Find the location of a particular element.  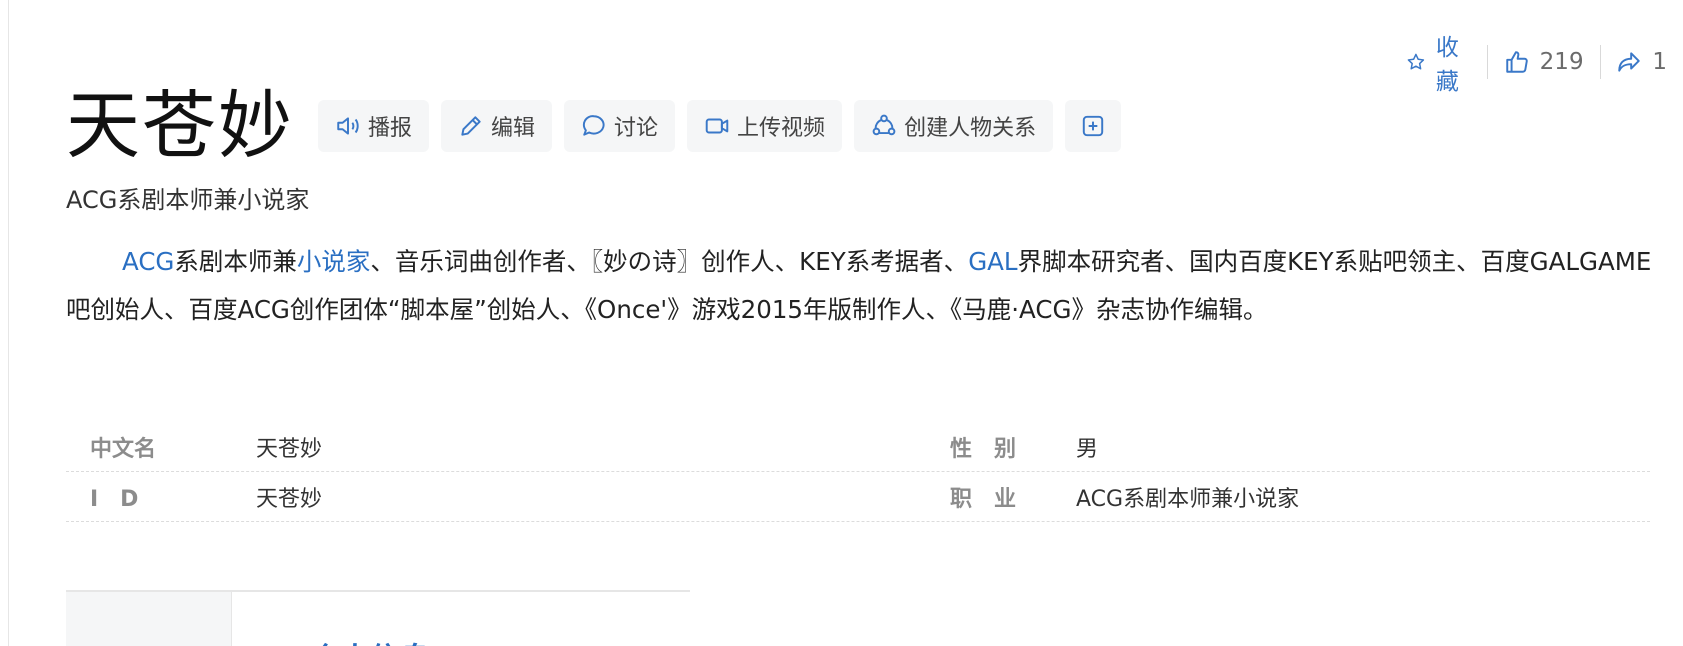

summary-link-acg: ACG is located at coordinates (148, 261).